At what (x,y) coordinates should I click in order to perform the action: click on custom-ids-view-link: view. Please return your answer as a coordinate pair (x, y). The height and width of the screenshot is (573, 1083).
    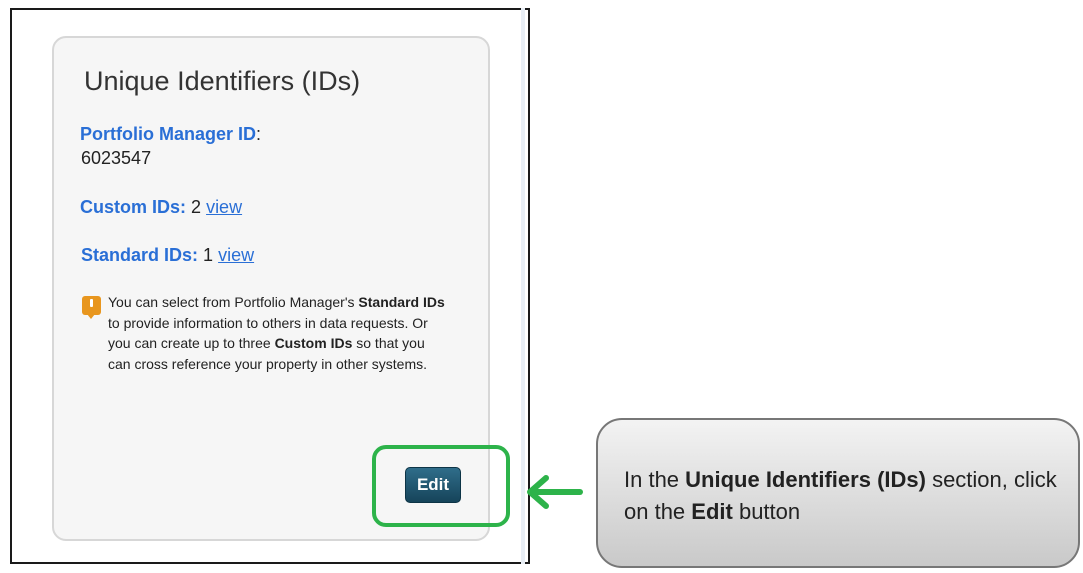
    Looking at the image, I should click on (224, 207).